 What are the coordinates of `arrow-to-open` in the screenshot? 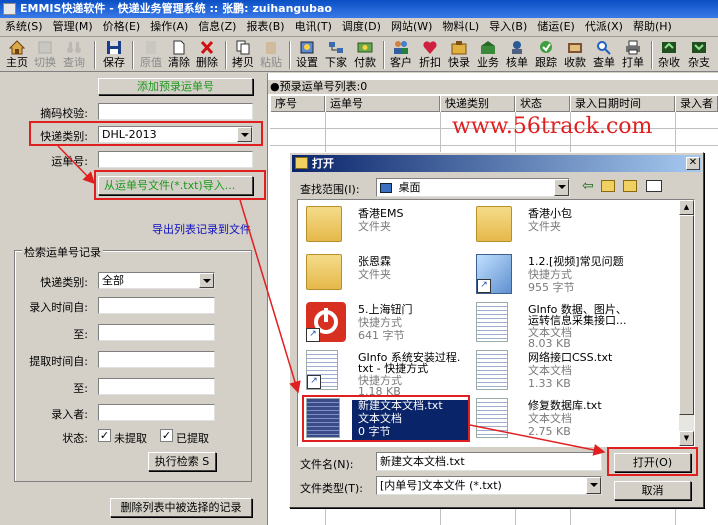 It's located at (537, 440).